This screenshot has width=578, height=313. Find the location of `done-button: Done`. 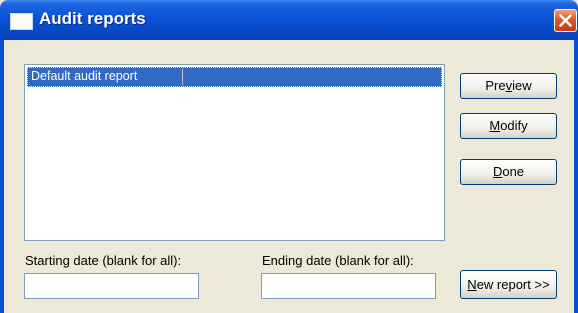

done-button: Done is located at coordinates (508, 172).